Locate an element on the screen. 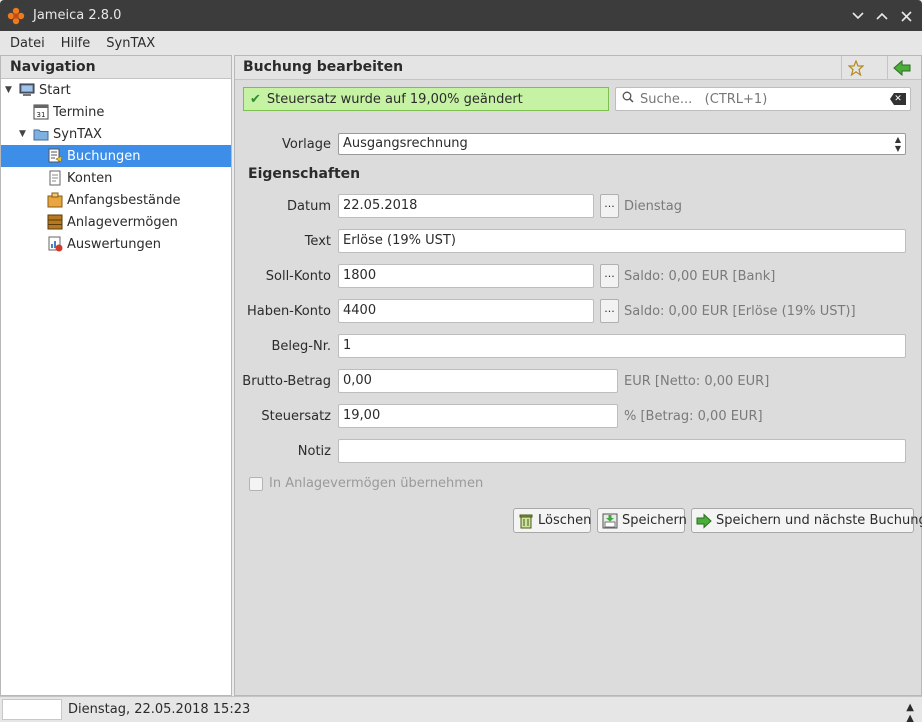 The width and height of the screenshot is (922, 722). window-title: Jameica 2.8.0 is located at coordinates (77, 15).